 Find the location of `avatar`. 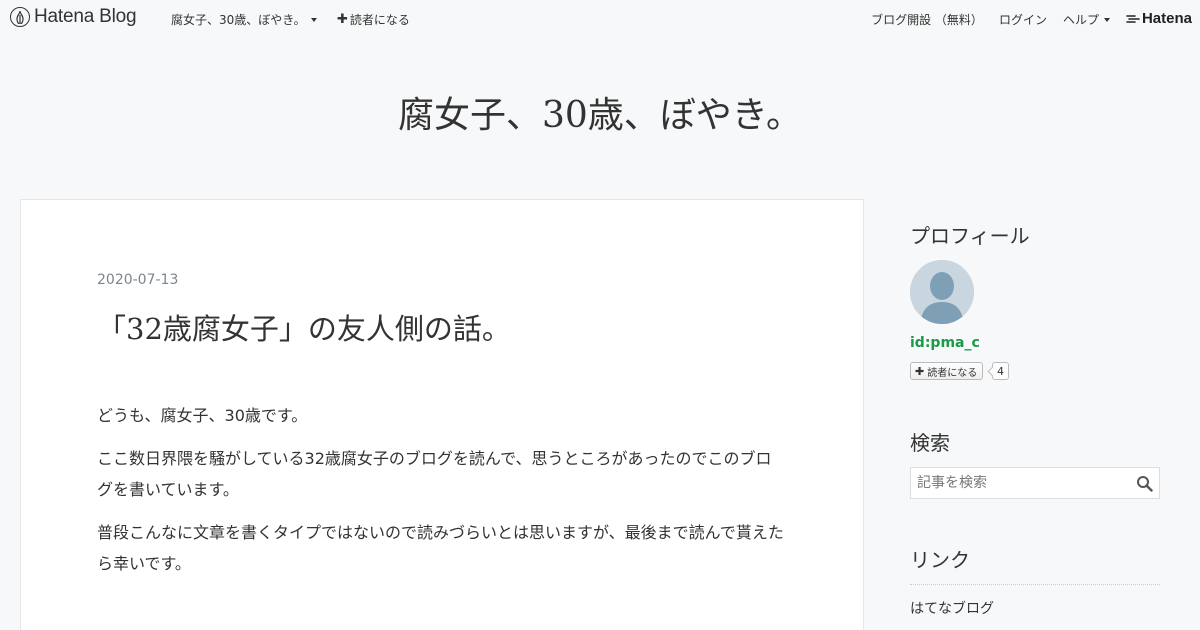

avatar is located at coordinates (942, 292).